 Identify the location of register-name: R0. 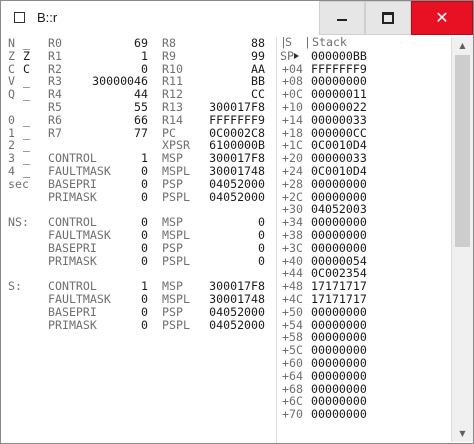
(55, 43).